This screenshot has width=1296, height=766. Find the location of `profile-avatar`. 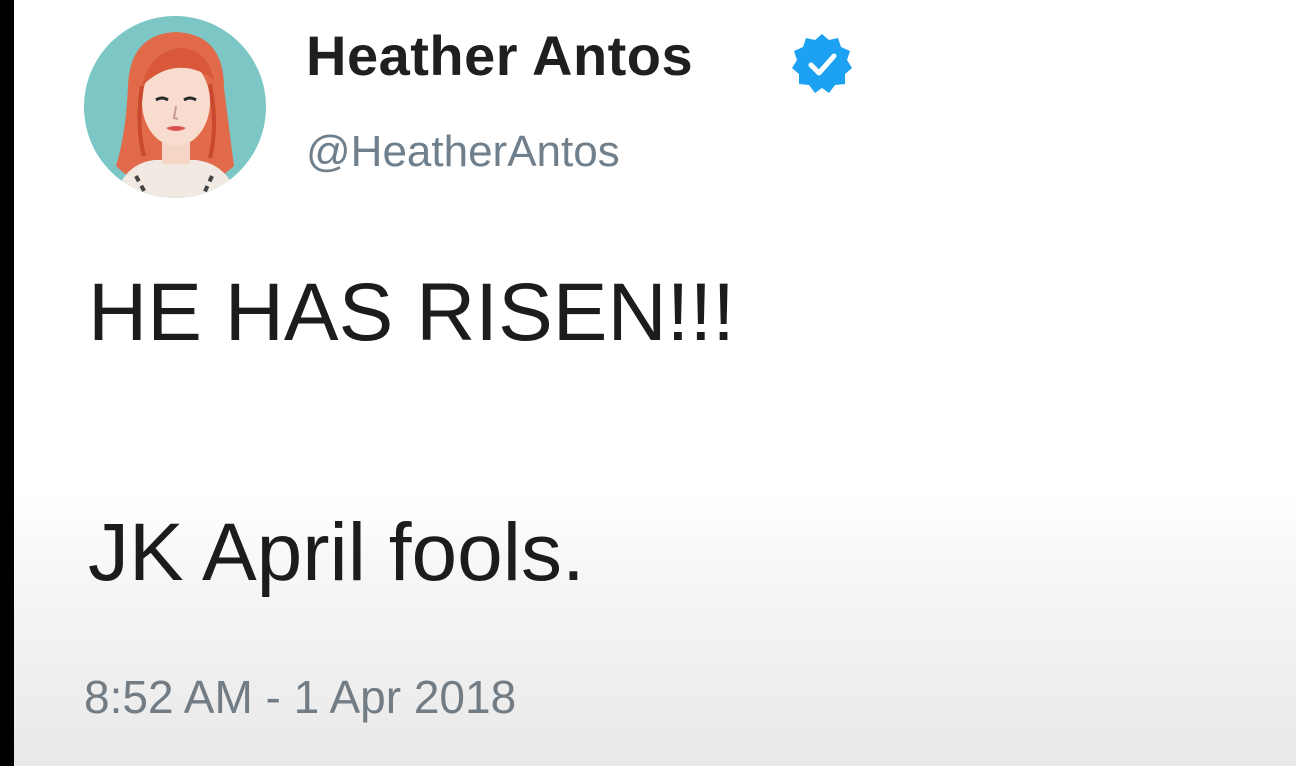

profile-avatar is located at coordinates (175, 107).